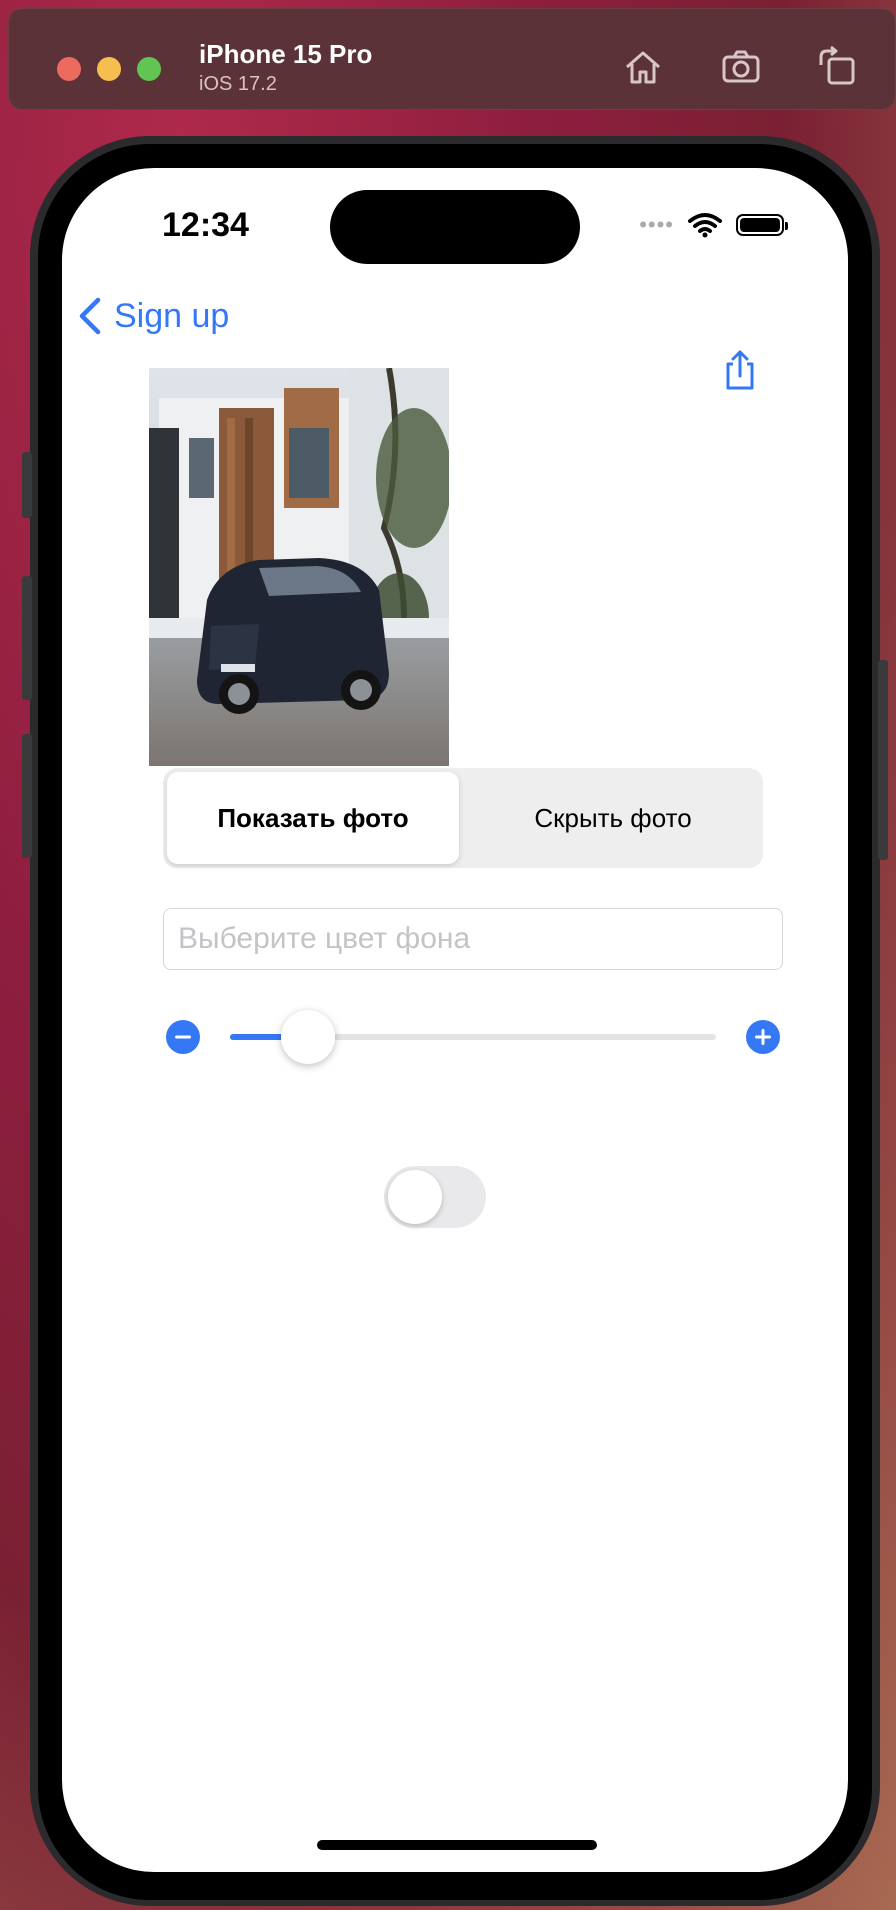 The height and width of the screenshot is (1910, 896). What do you see at coordinates (415, 1197) in the screenshot?
I see `toggle-knob` at bounding box center [415, 1197].